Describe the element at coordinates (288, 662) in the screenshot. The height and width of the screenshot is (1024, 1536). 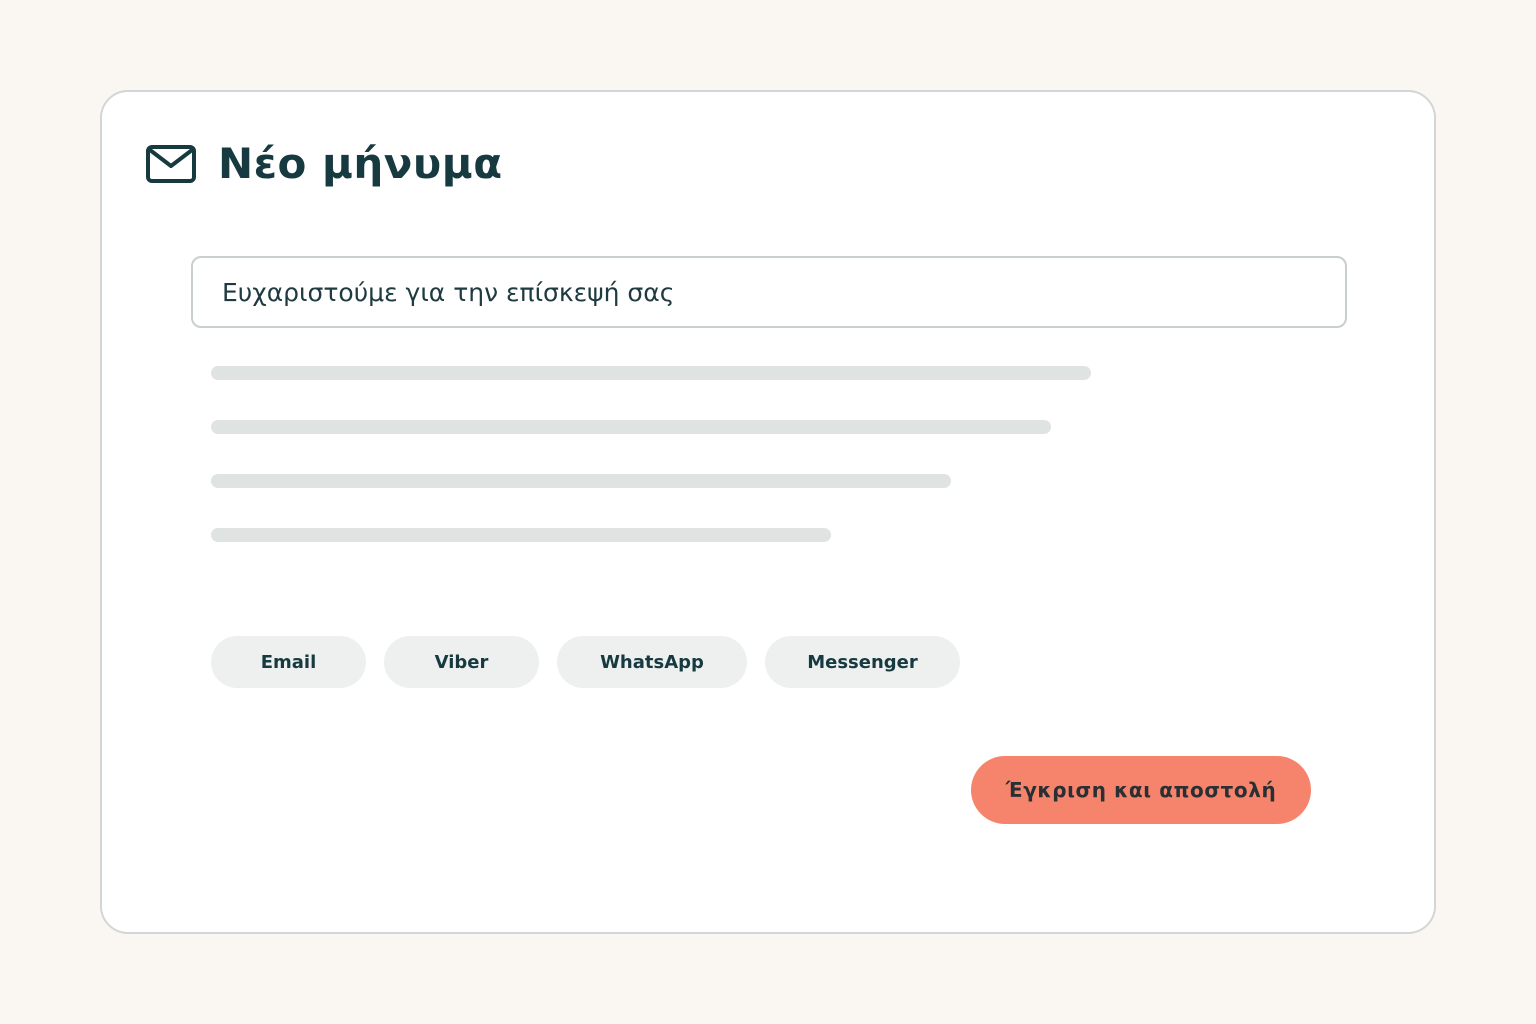
I see `channel-chip-email: Email` at that location.